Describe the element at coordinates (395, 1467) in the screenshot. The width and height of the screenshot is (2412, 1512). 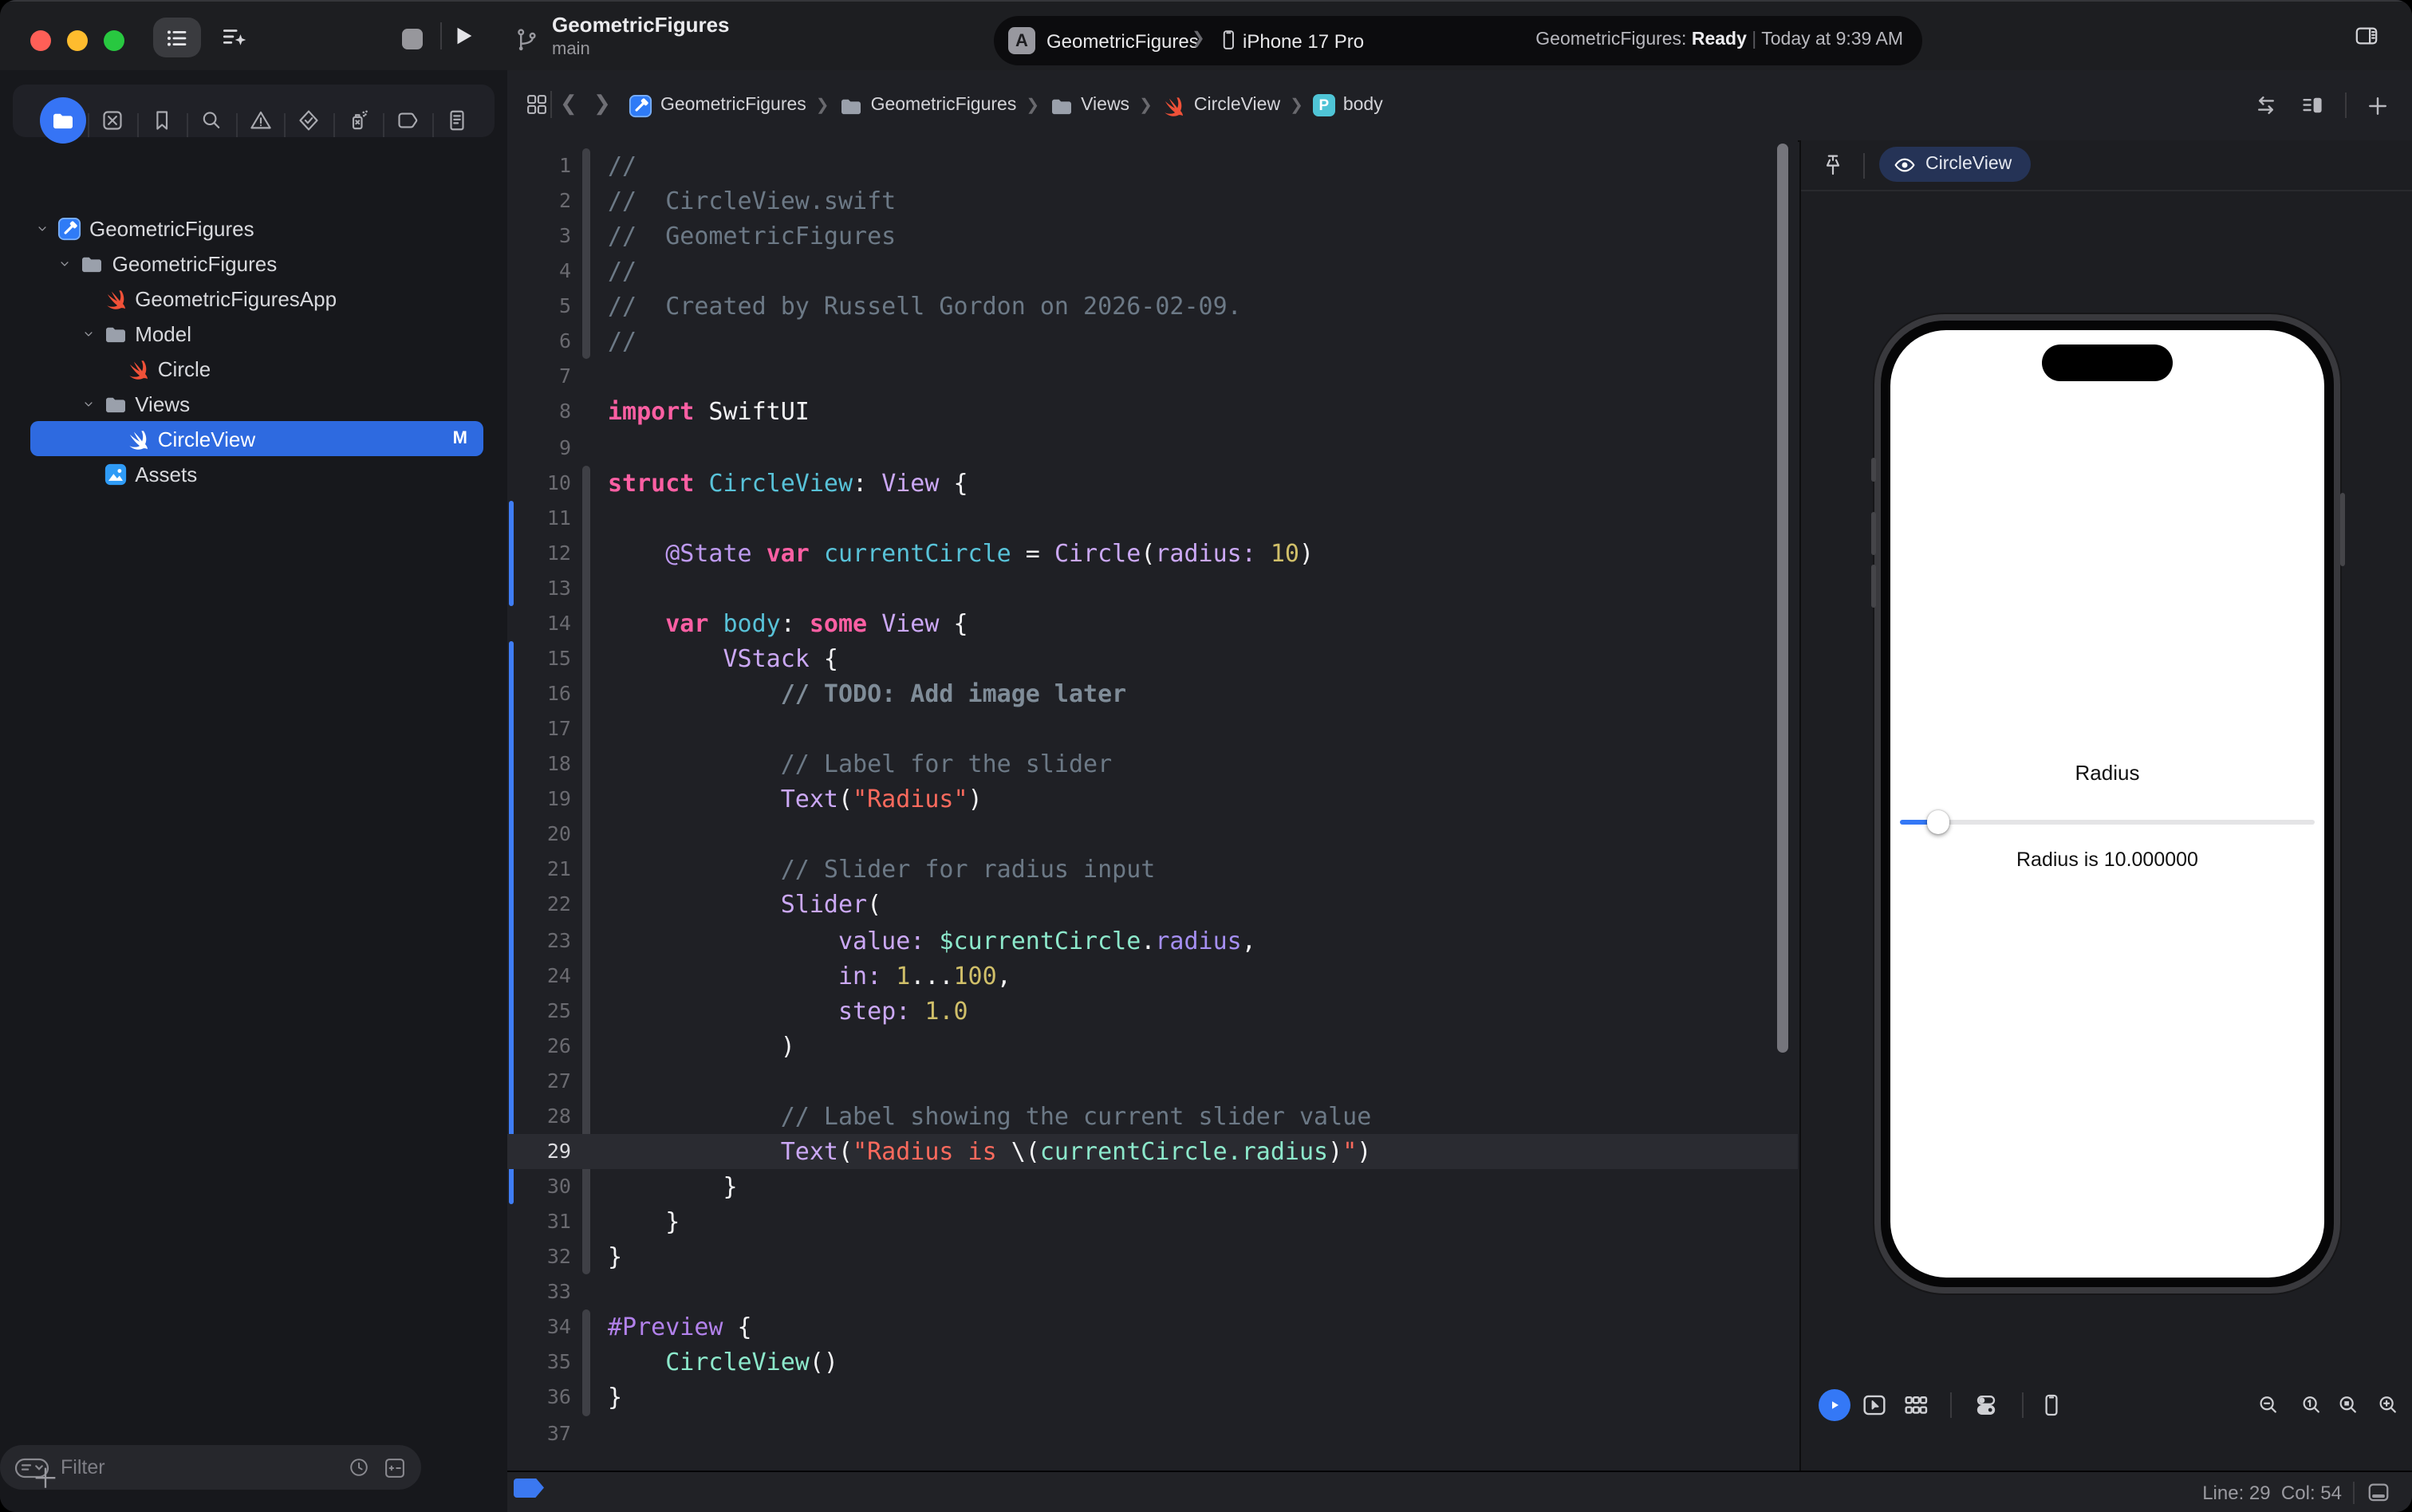
I see `filter-plusminus-icon` at that location.